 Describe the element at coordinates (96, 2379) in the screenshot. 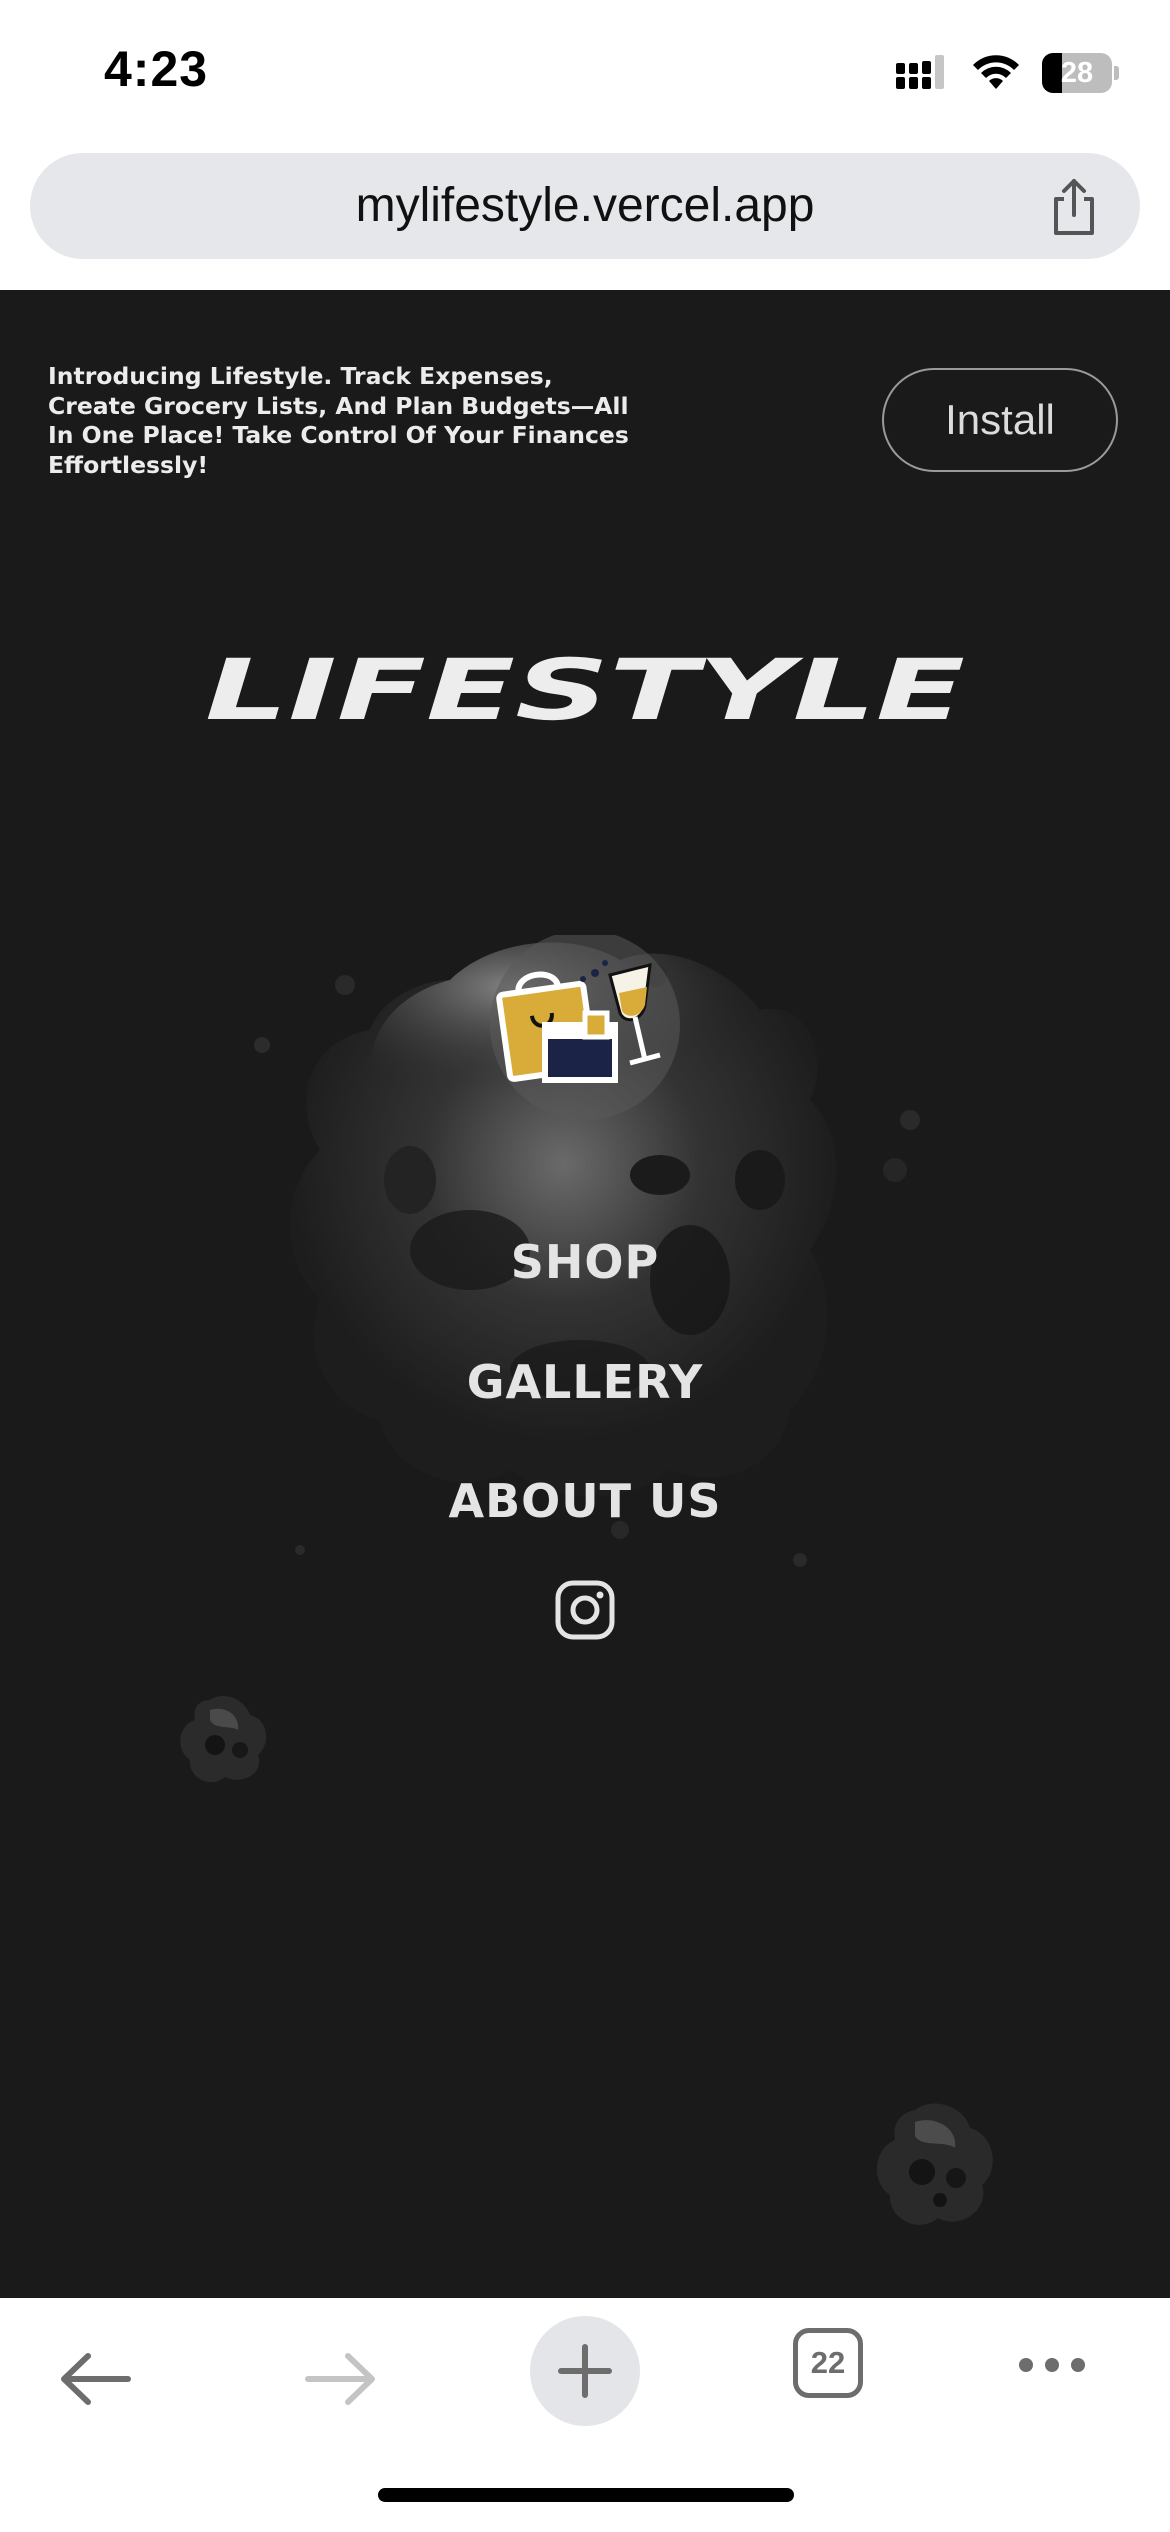

I see `back-arrow-icon` at that location.